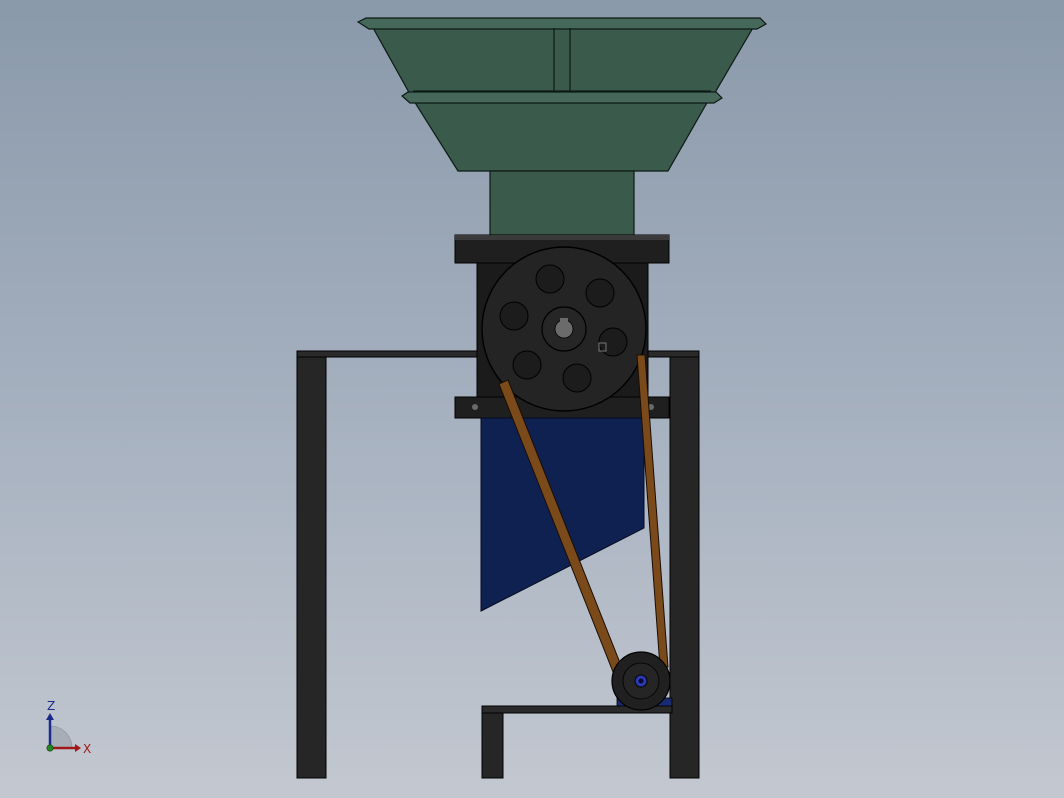 This screenshot has height=798, width=1064. I want to click on triad-z-label: Z, so click(51, 706).